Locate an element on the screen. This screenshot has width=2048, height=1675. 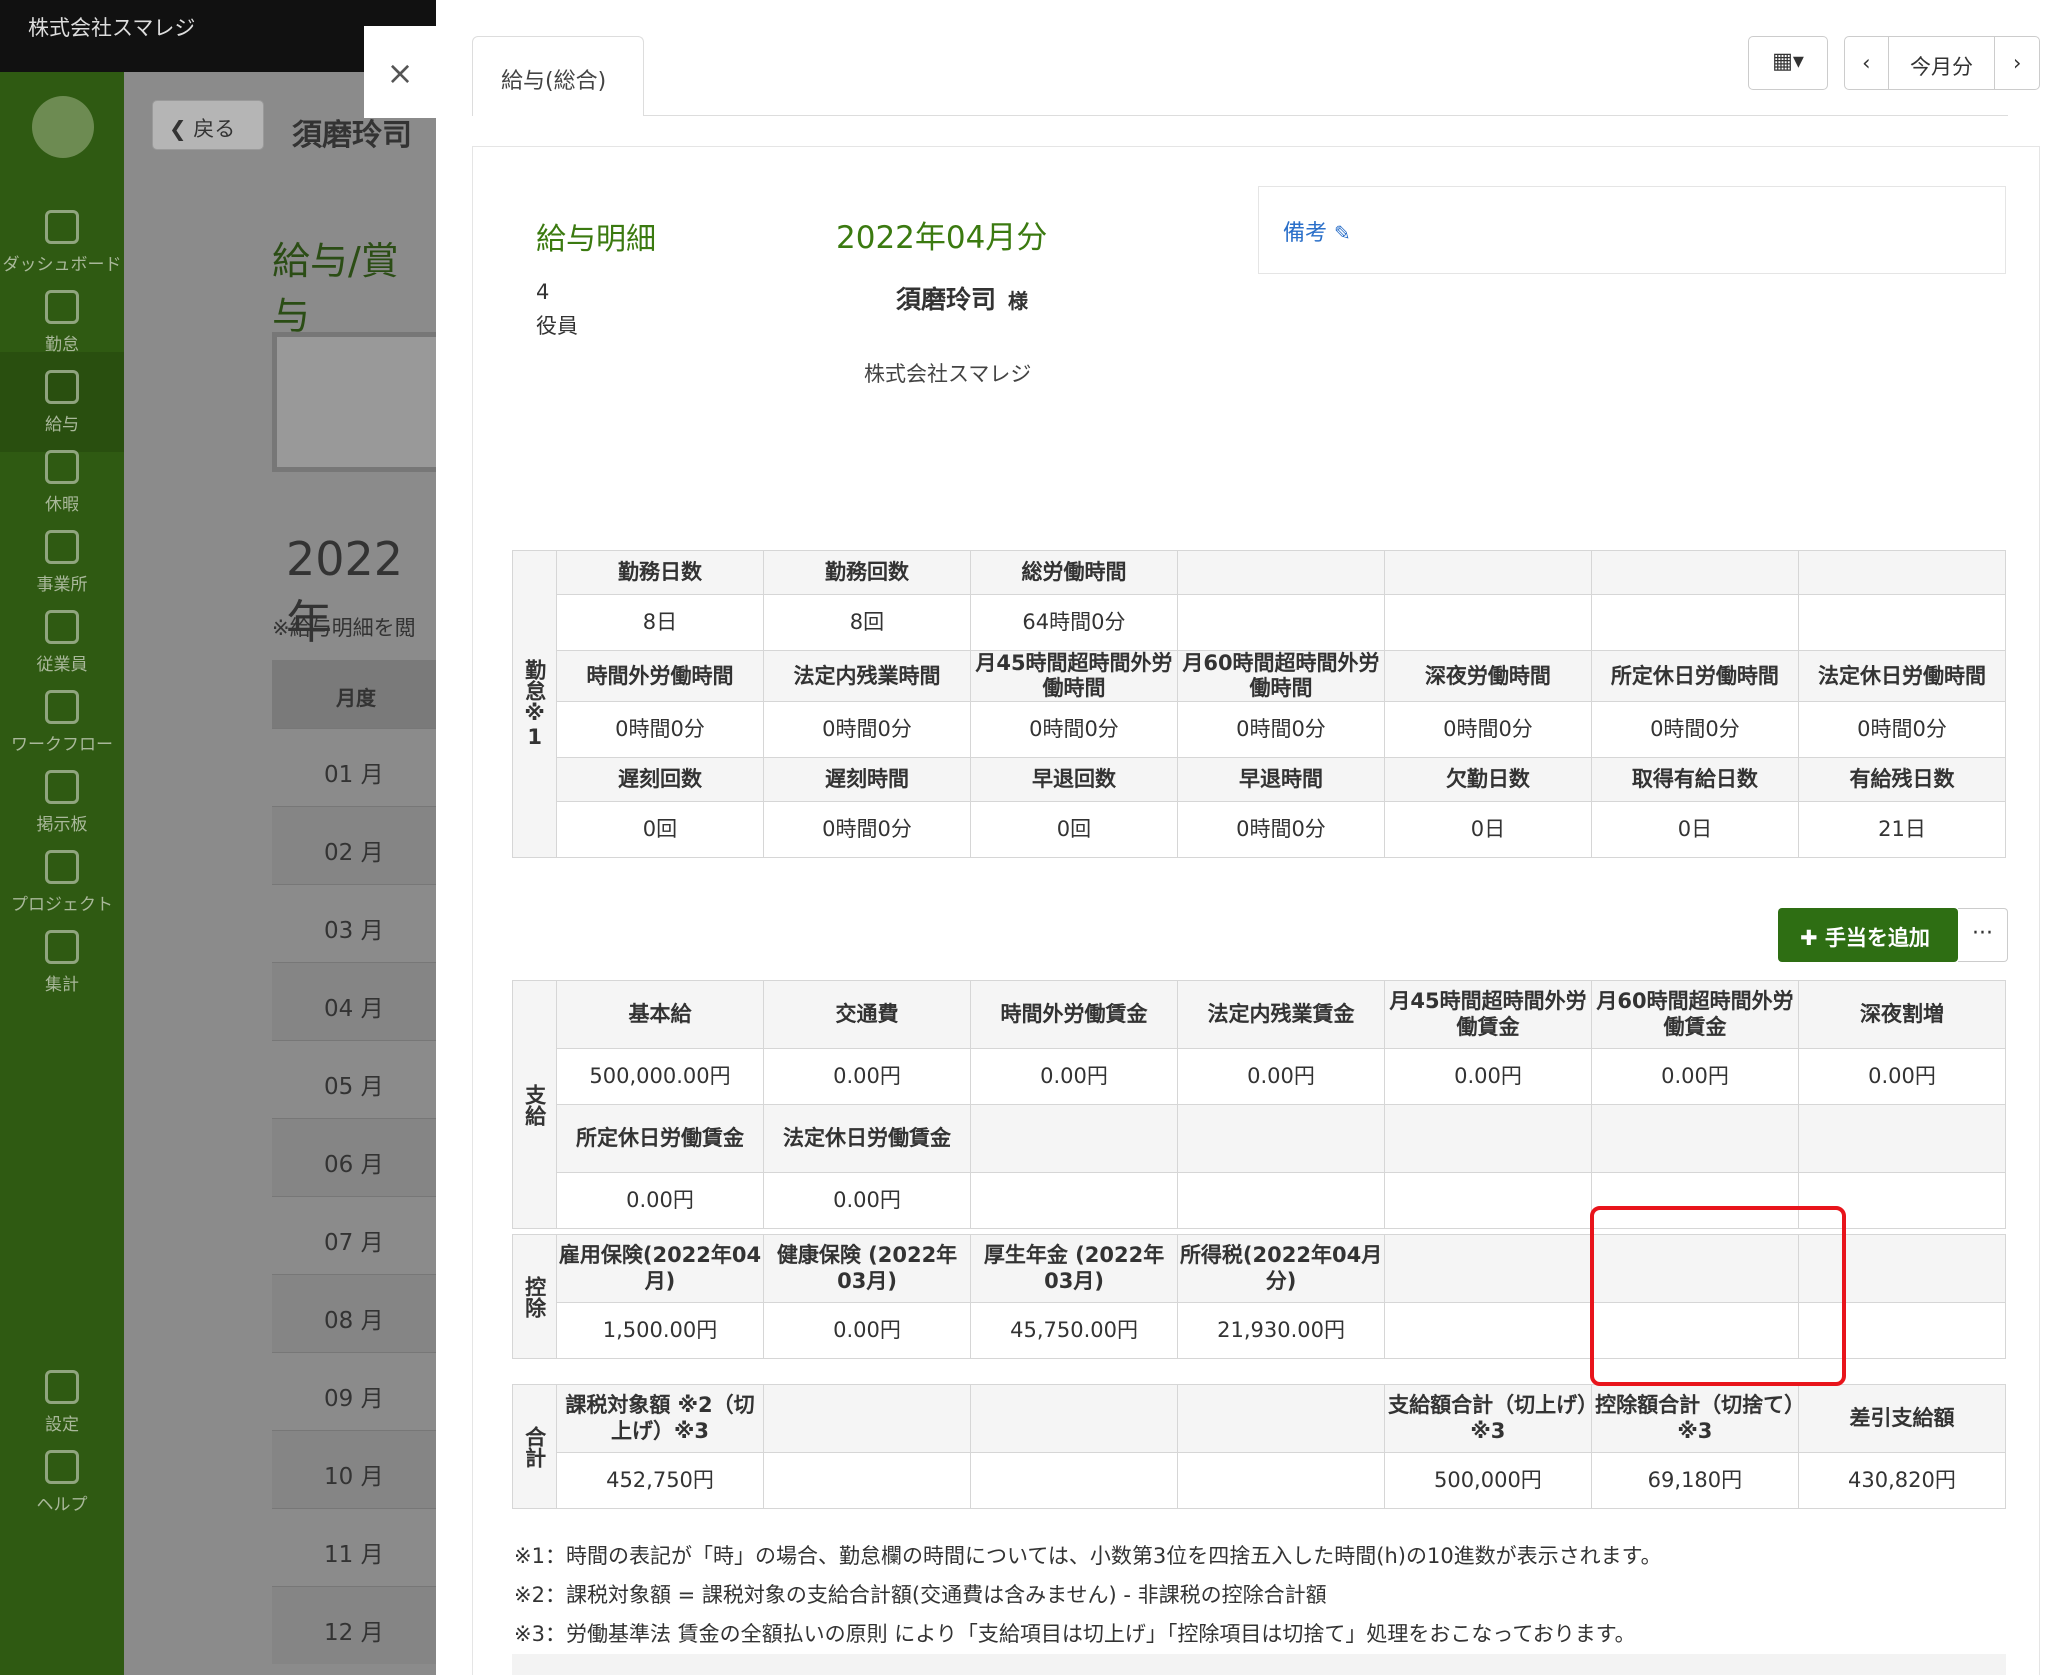
section-label: 勤怠※1 is located at coordinates (534, 704).